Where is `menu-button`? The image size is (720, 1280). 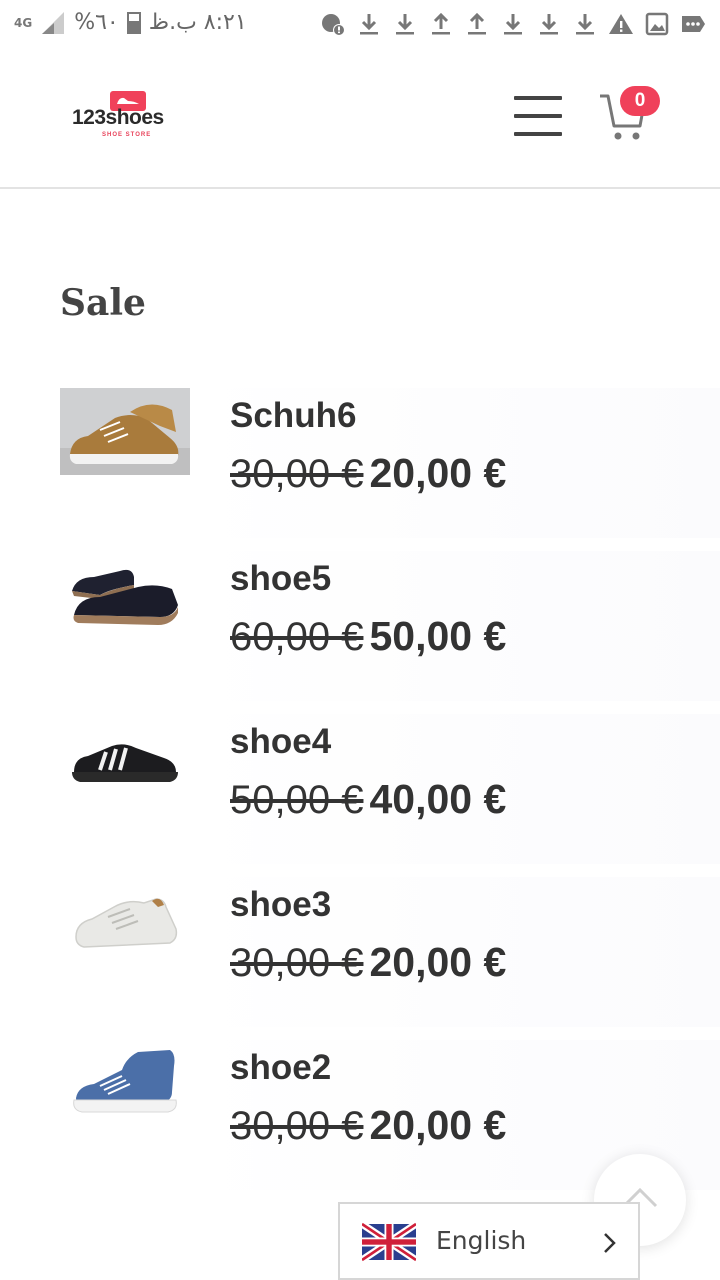
menu-button is located at coordinates (539, 118).